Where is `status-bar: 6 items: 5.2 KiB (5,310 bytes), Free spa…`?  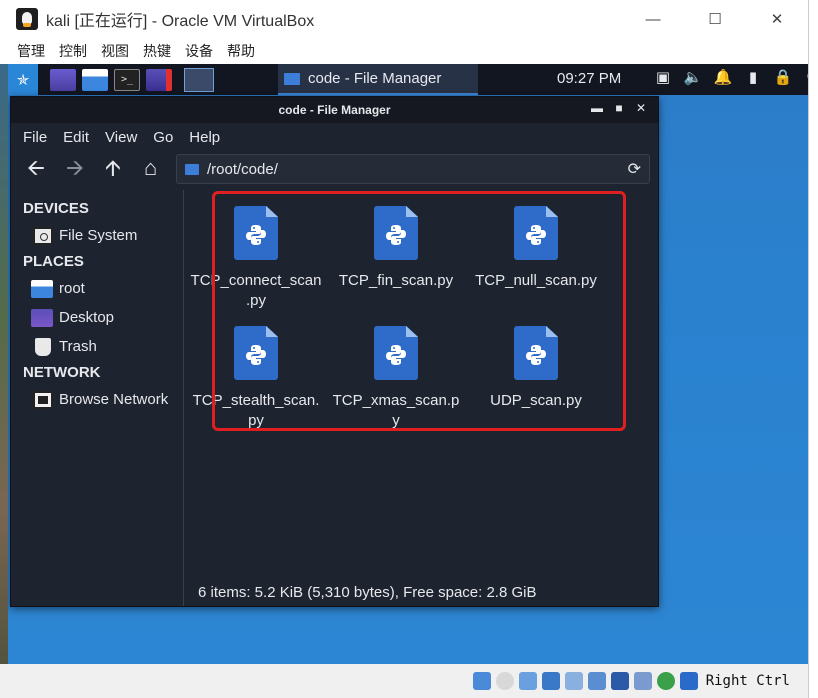
status-bar: 6 items: 5.2 KiB (5,310 bytes), Free spa… is located at coordinates (334, 593).